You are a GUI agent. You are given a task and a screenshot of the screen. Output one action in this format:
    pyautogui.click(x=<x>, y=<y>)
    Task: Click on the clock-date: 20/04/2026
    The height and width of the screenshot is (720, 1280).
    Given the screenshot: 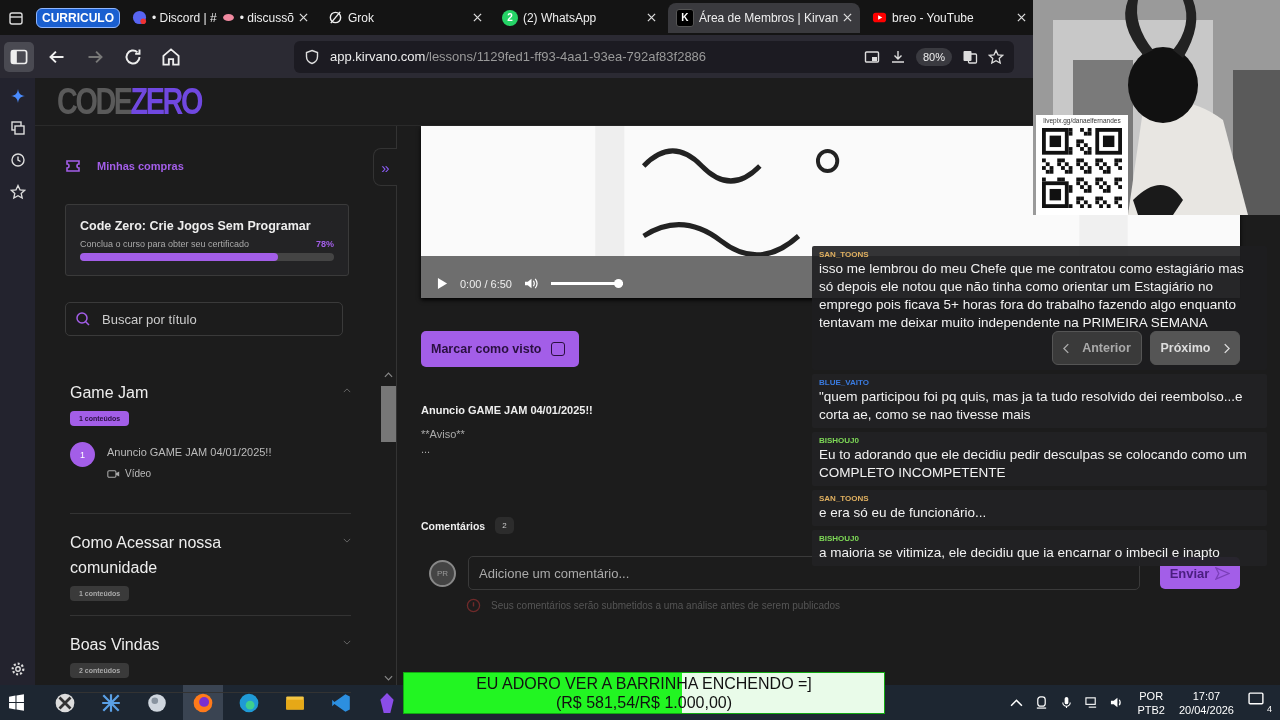 What is the action you would take?
    pyautogui.click(x=1206, y=709)
    